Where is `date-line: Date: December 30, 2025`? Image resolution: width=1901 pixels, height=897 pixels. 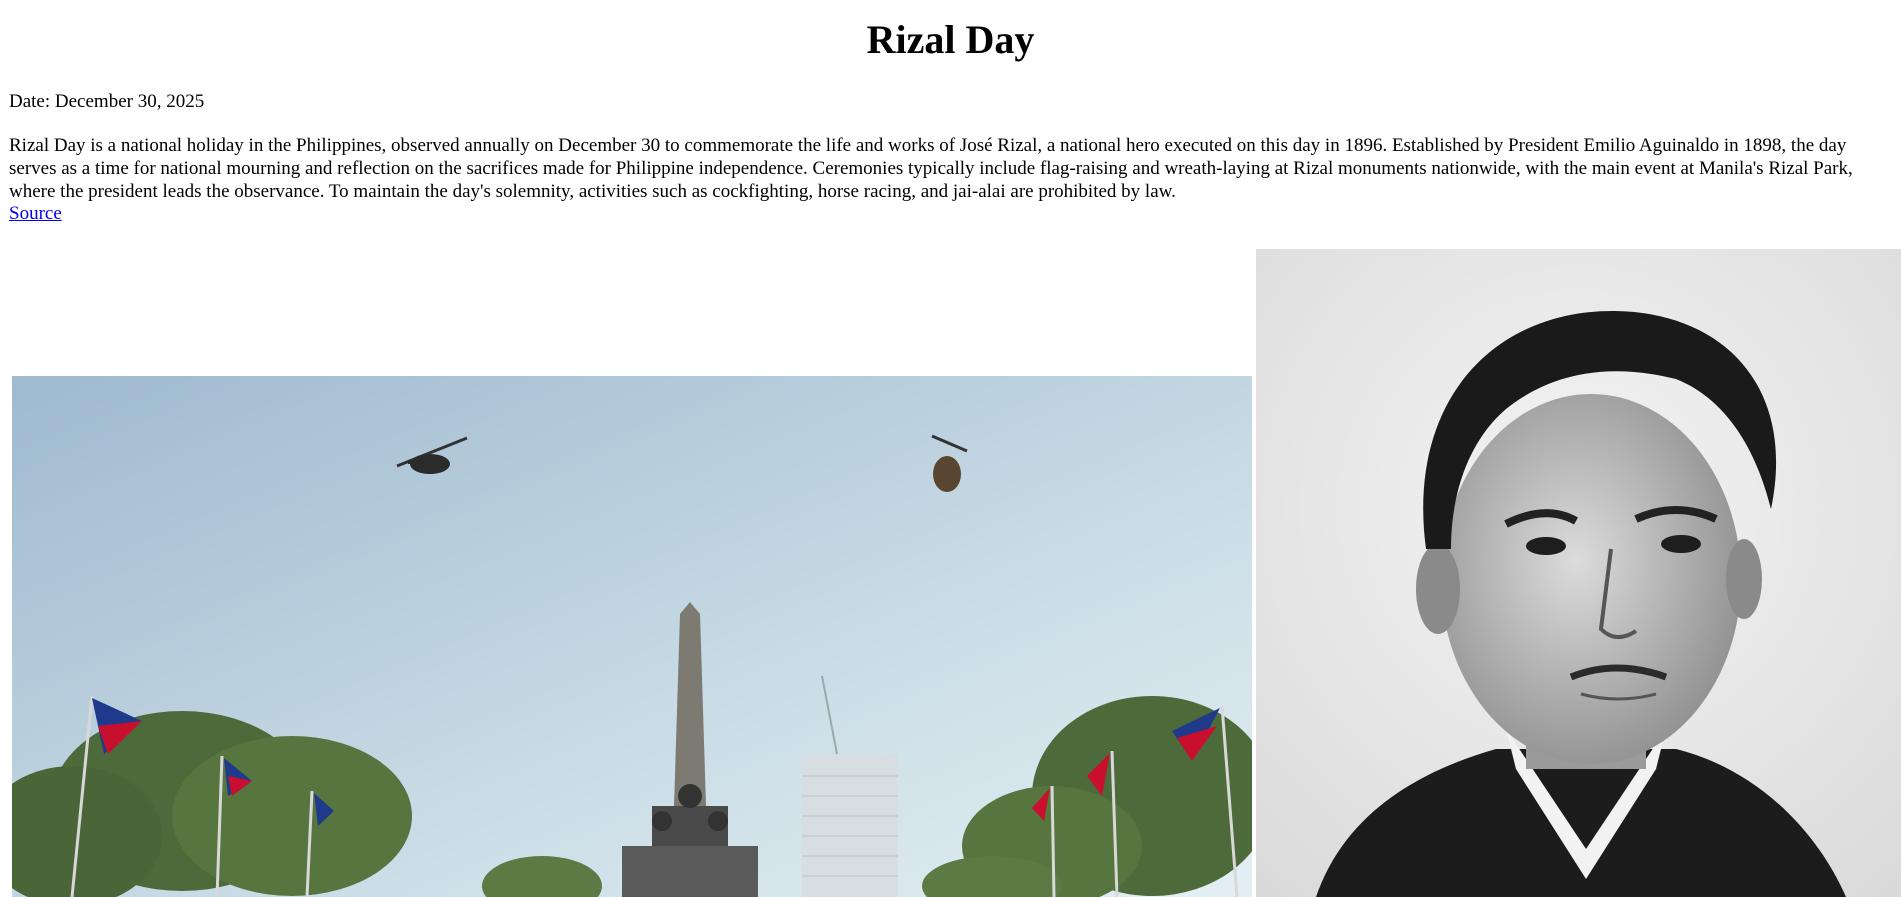 date-line: Date: December 30, 2025 is located at coordinates (107, 101).